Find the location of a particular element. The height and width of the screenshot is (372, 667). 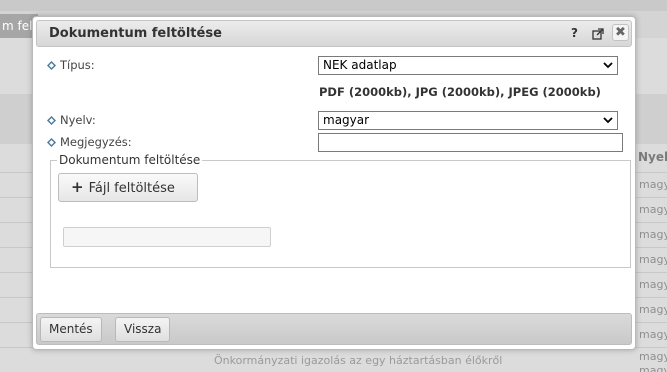

language-label-text: Nyelv: is located at coordinates (78, 120).